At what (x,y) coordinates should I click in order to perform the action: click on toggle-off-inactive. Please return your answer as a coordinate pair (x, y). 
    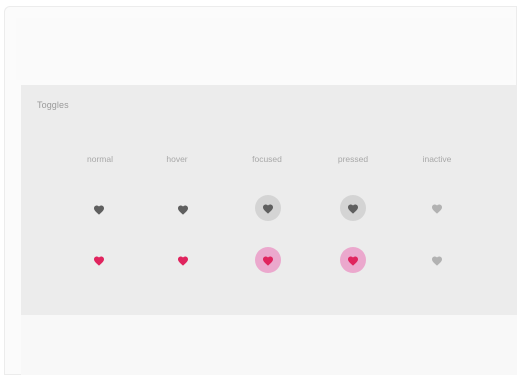
    Looking at the image, I should click on (437, 208).